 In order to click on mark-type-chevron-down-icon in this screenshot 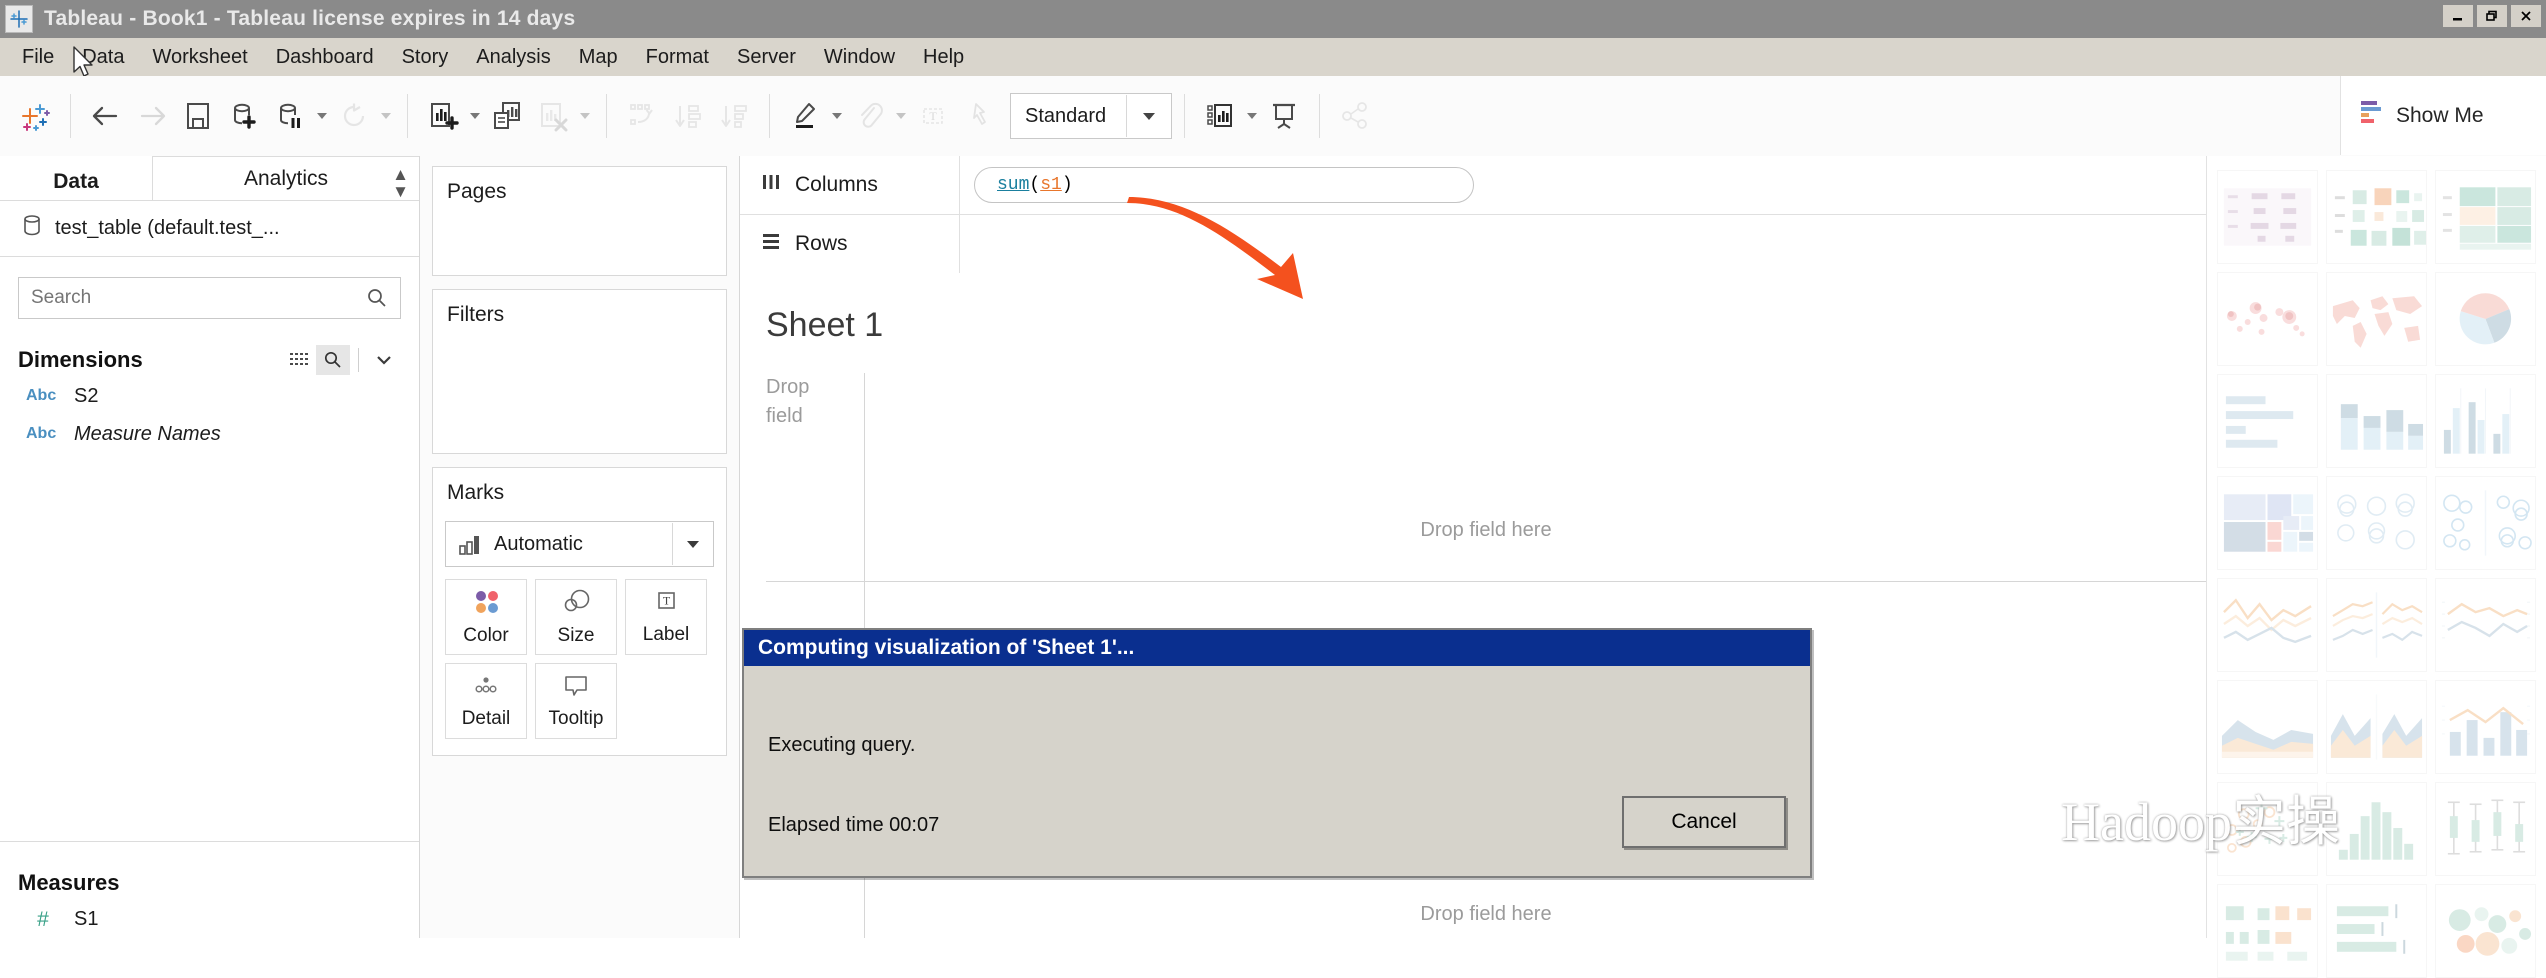, I will do `click(692, 544)`.